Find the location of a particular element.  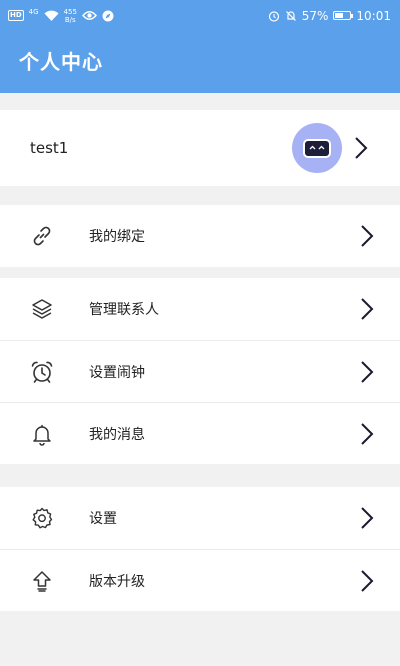

network-speed: 455 B/s is located at coordinates (70, 16).